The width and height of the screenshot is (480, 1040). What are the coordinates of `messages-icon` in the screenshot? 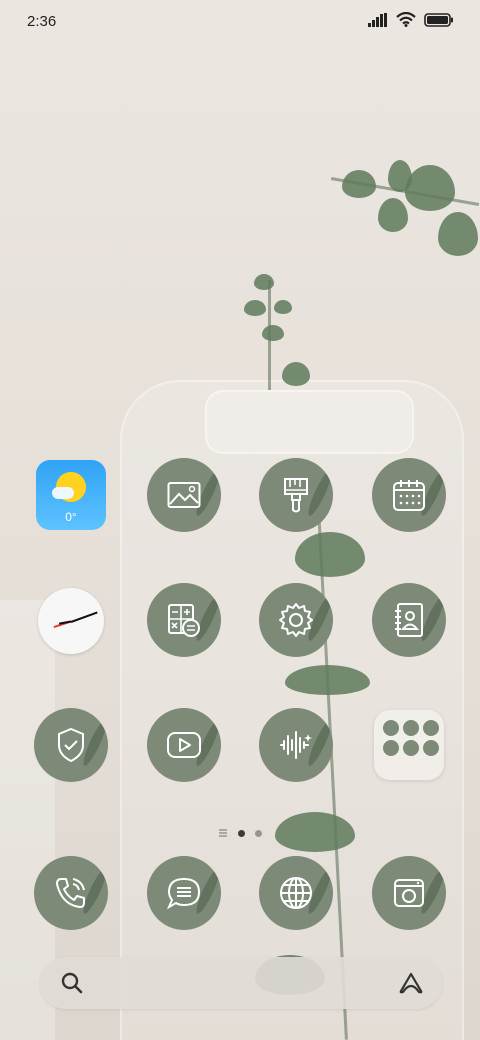 It's located at (183, 893).